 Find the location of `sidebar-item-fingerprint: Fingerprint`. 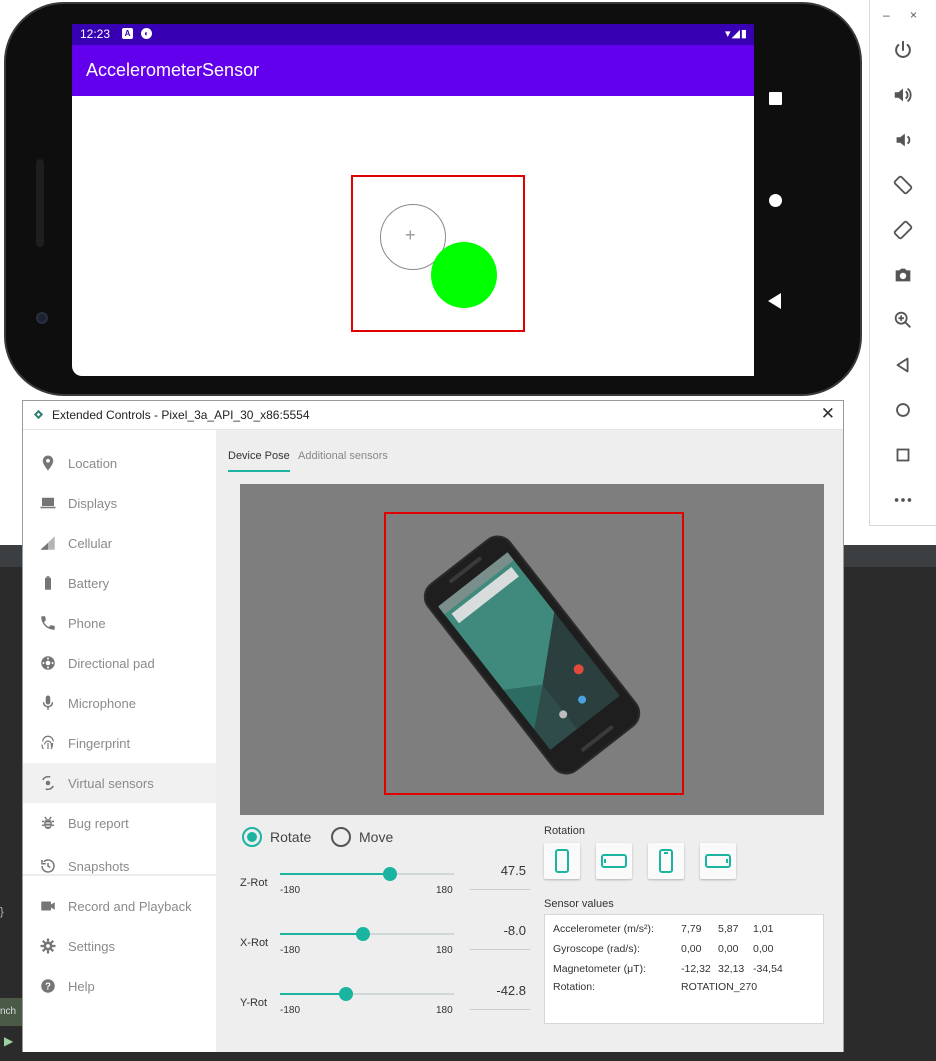

sidebar-item-fingerprint: Fingerprint is located at coordinates (119, 743).